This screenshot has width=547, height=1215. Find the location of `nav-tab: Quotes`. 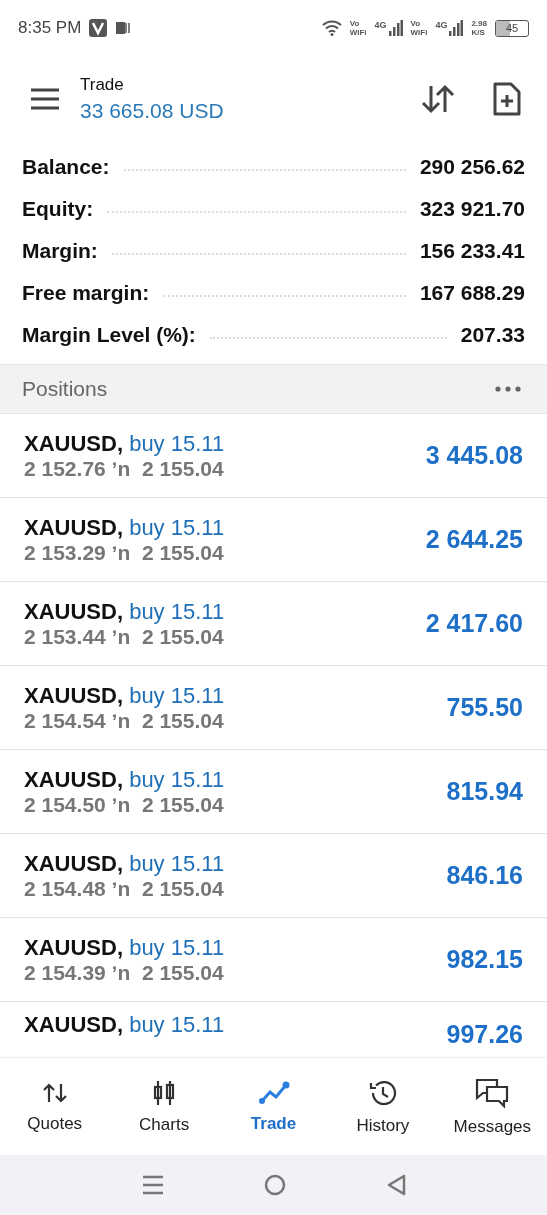

nav-tab: Quotes is located at coordinates (55, 1106).